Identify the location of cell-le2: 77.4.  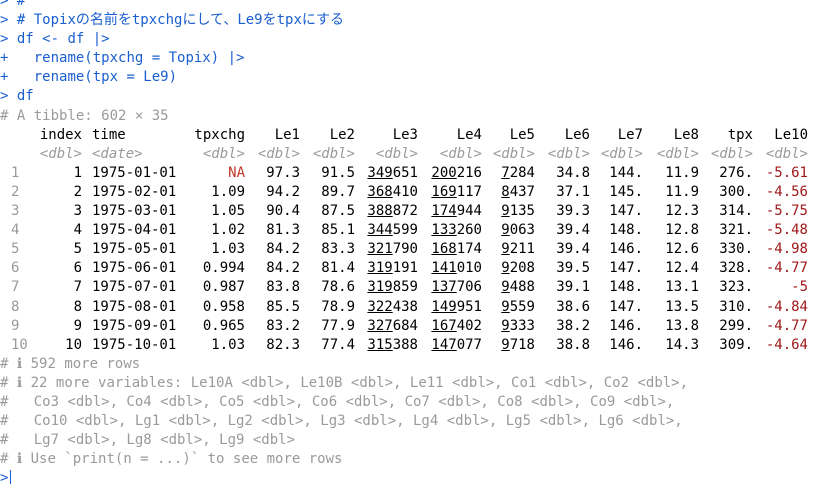
(338, 344).